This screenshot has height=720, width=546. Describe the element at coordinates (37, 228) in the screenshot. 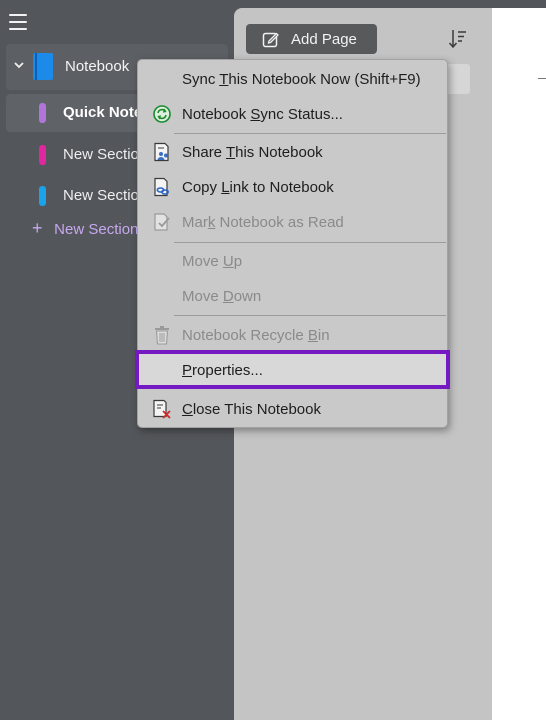

I see `plus-icon: +` at that location.